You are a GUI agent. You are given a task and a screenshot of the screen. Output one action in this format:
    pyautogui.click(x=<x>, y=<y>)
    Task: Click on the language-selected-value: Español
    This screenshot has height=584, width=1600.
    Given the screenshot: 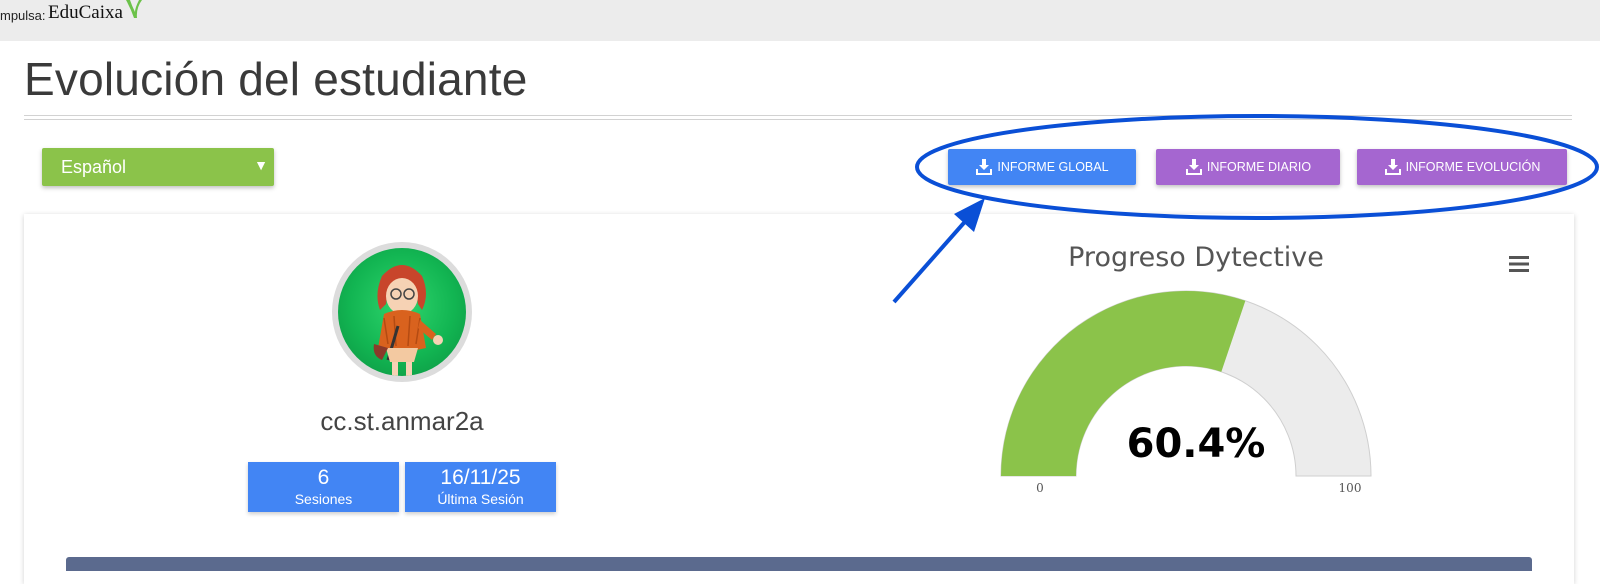 What is the action you would take?
    pyautogui.click(x=94, y=167)
    